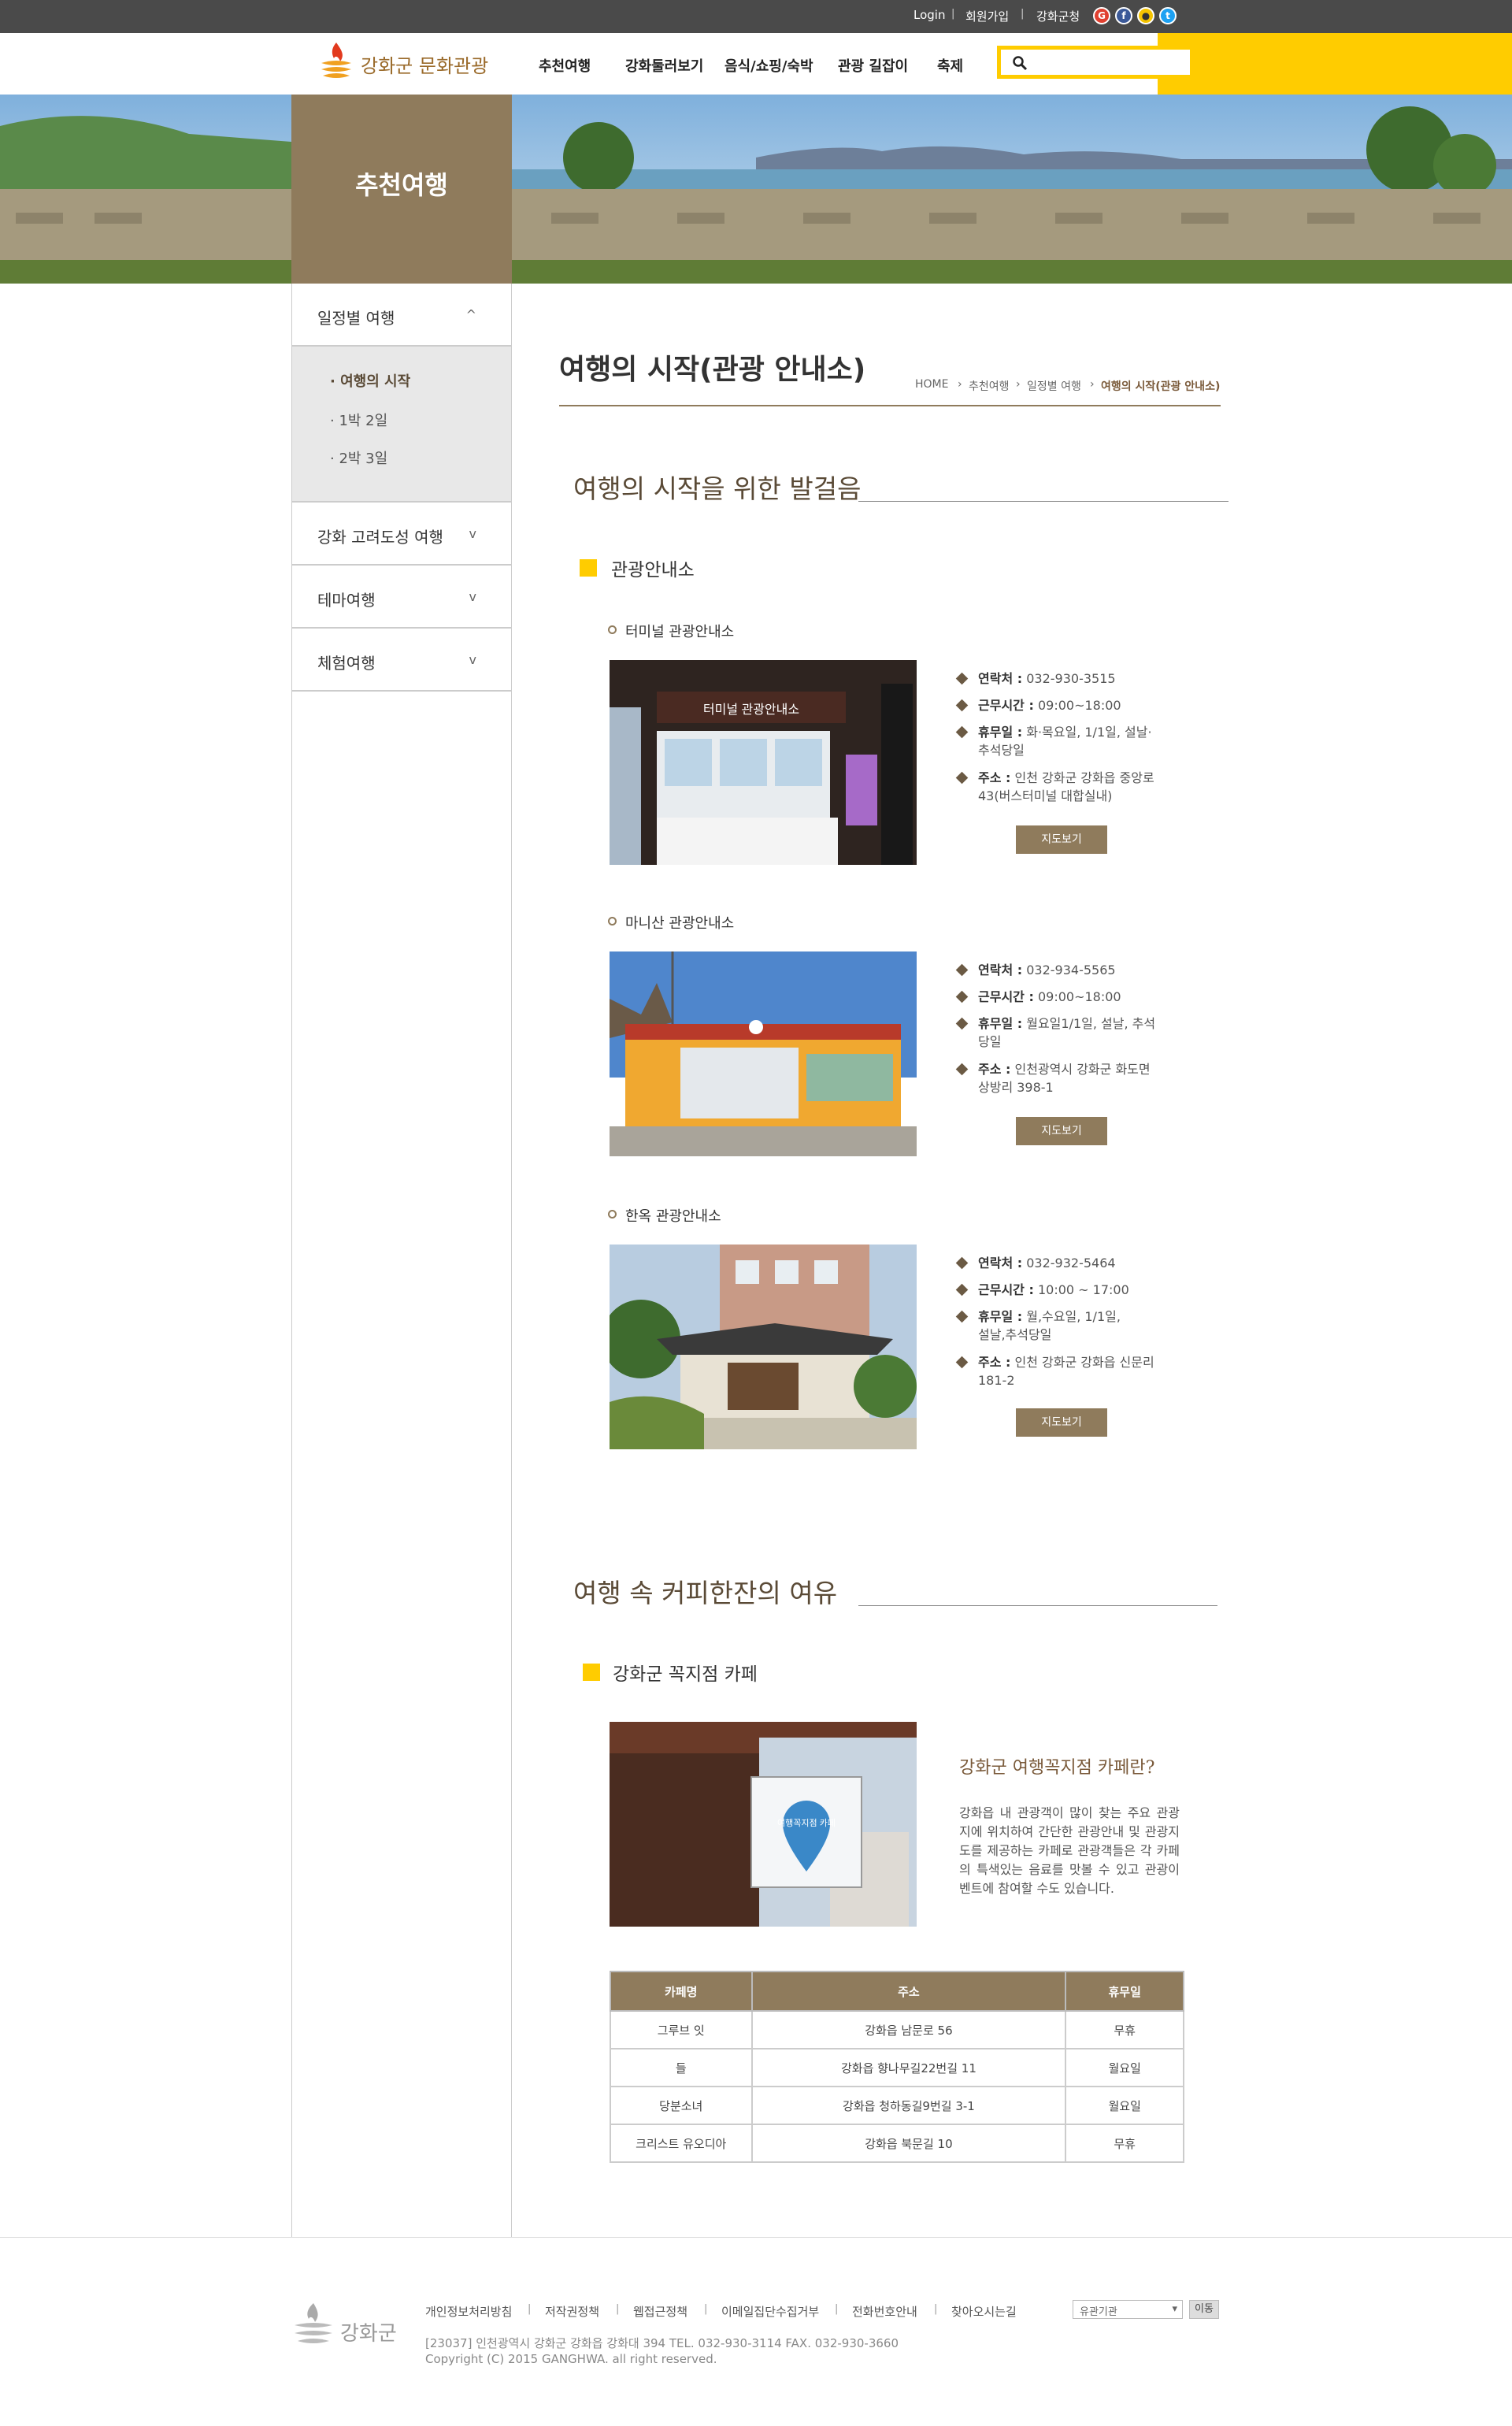 This screenshot has width=1512, height=2426. I want to click on chevron-down-icon: ▾, so click(1174, 2309).